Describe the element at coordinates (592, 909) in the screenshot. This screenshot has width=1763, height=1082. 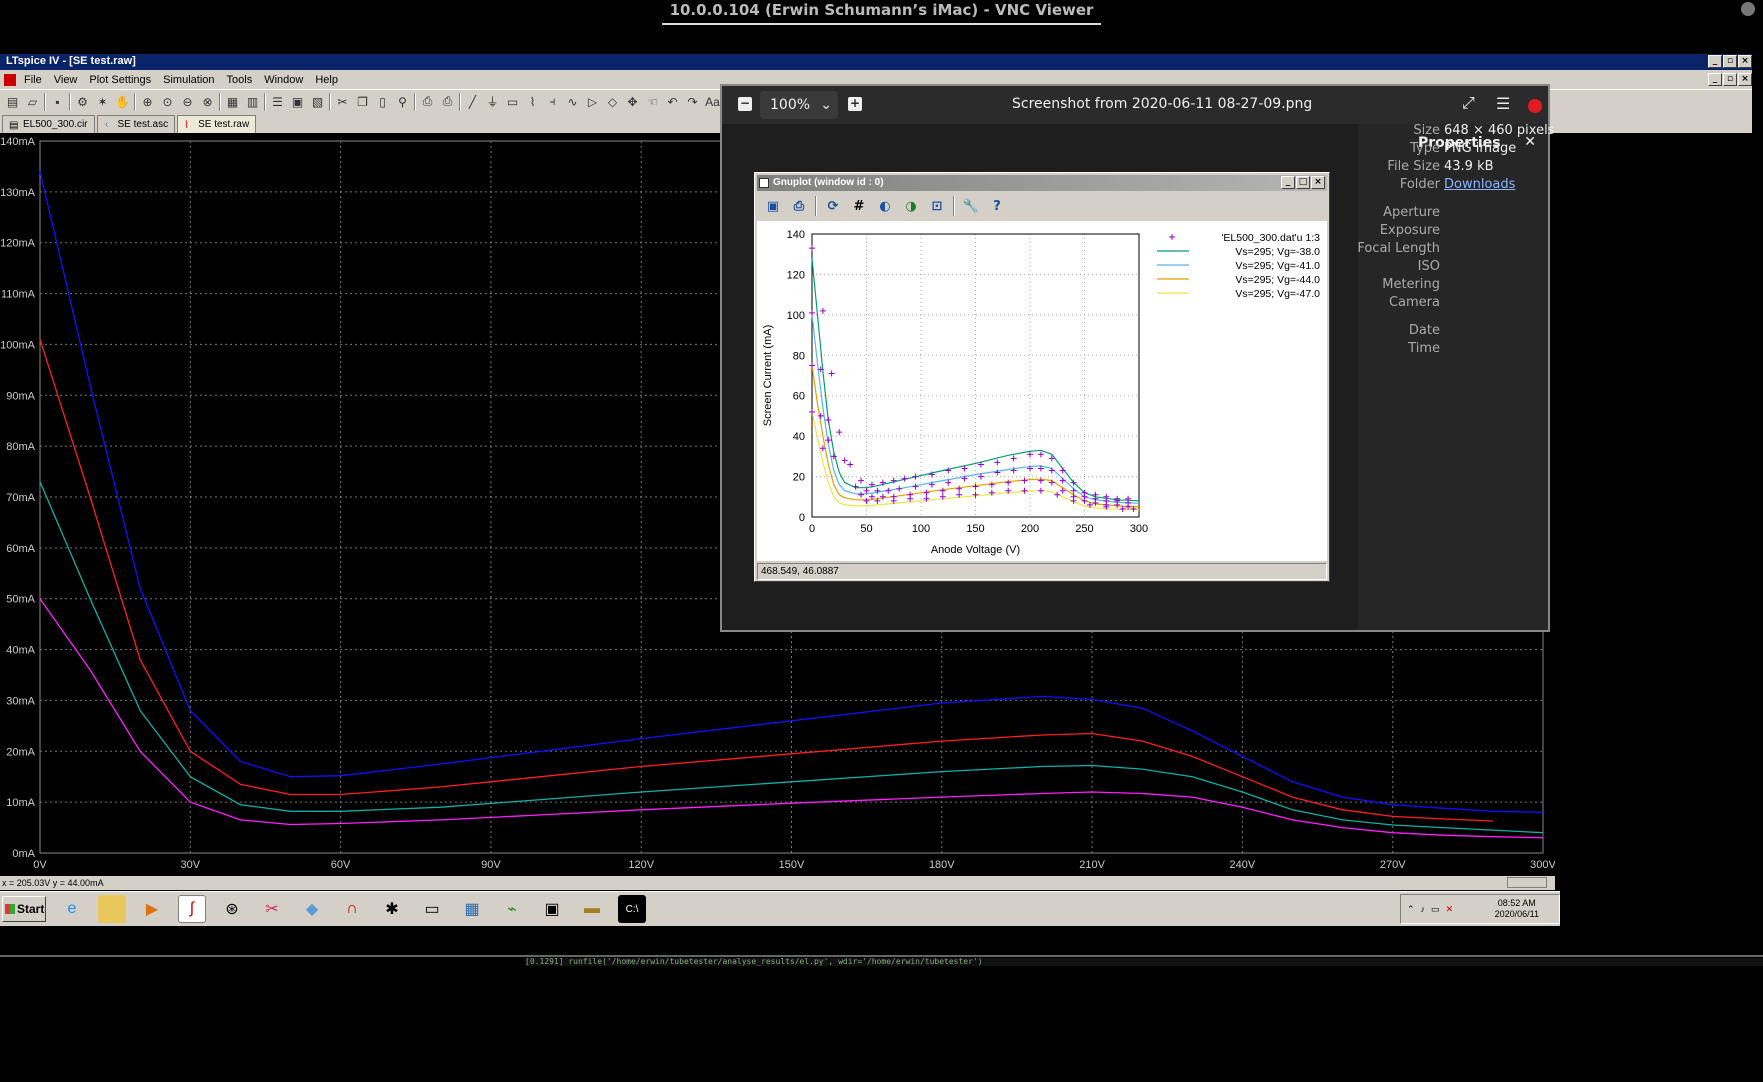
I see `drive-icon: ▬` at that location.